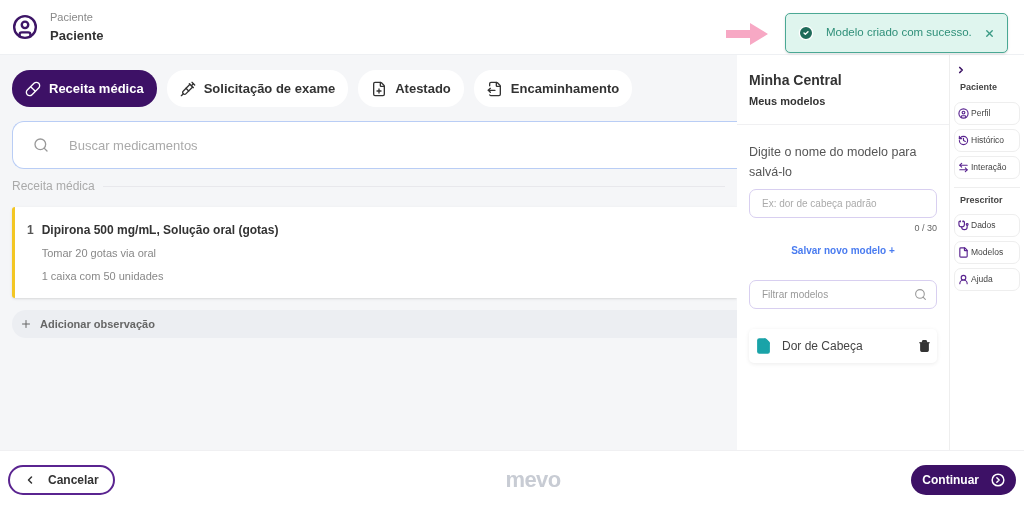 This screenshot has width=1024, height=508. What do you see at coordinates (25, 27) in the screenshot?
I see `patient-avatar-icon` at bounding box center [25, 27].